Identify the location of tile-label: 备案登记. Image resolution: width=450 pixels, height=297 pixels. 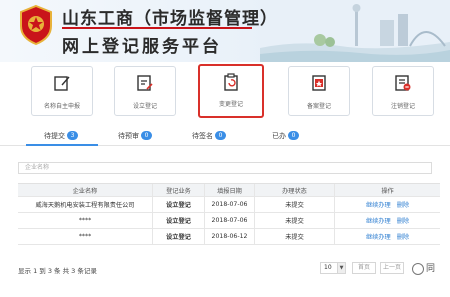
(318, 106).